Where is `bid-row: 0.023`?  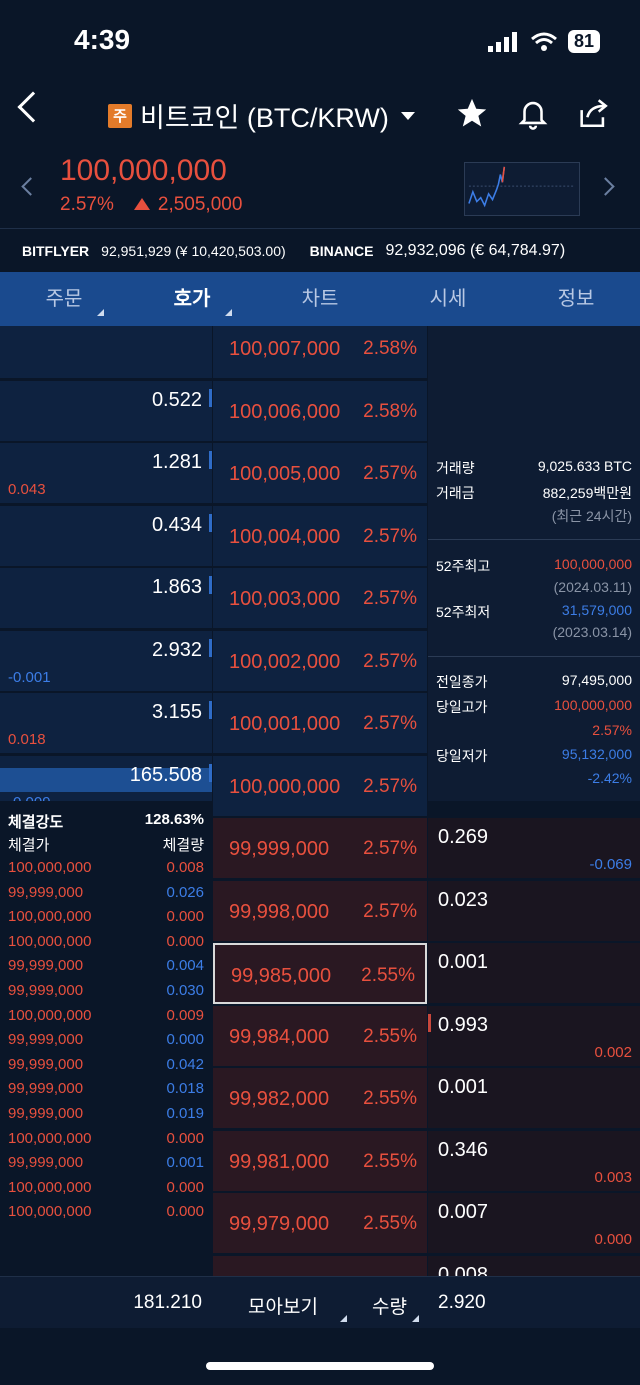 bid-row: 0.023 is located at coordinates (534, 911).